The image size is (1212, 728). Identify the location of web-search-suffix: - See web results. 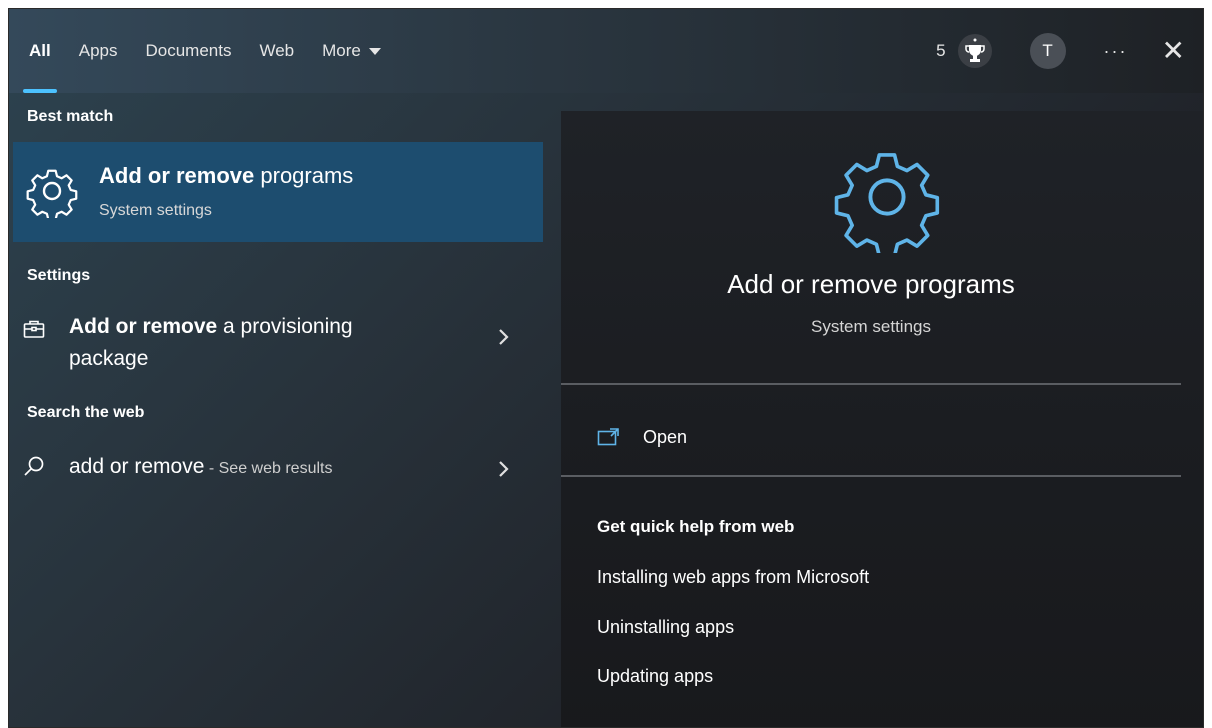
(268, 468).